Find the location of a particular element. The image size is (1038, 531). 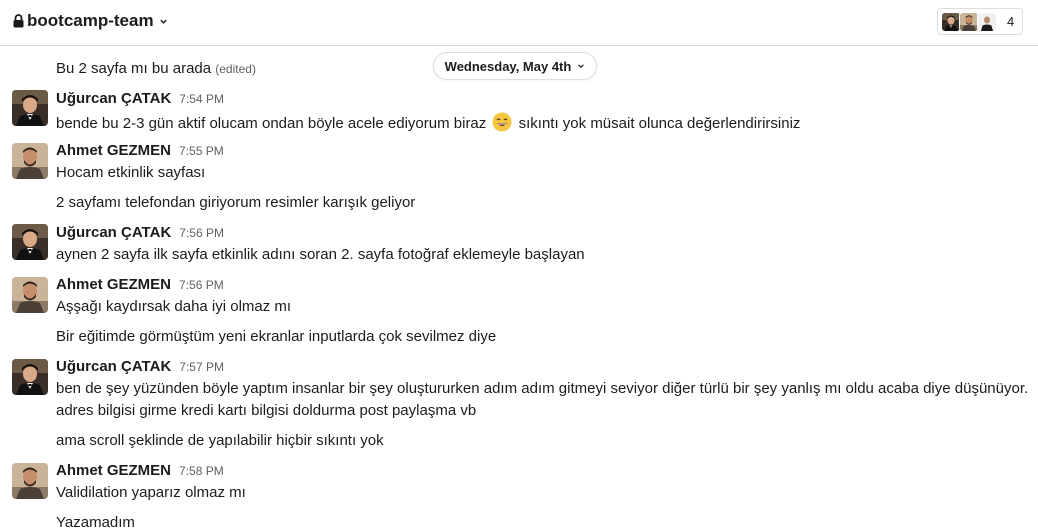

message-header: Uğurcan ÇATAK 7:57 PM is located at coordinates (140, 366).